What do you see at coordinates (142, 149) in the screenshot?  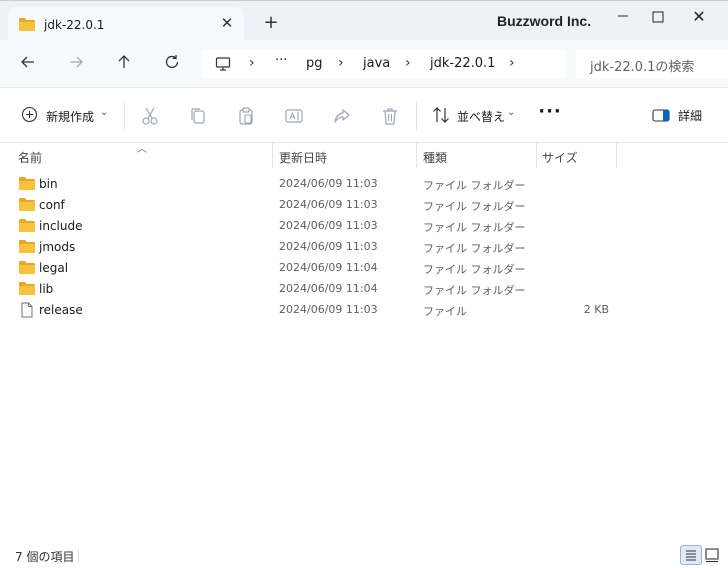 I see `sort-ascending-icon: ︿` at bounding box center [142, 149].